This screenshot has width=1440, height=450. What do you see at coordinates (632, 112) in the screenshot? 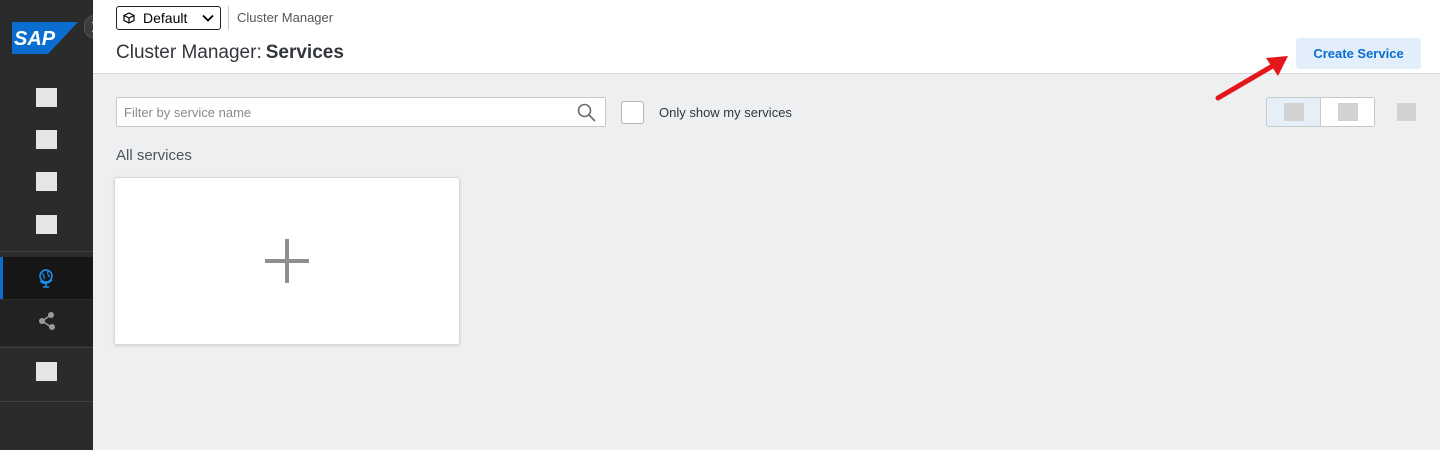
I see `only-mine-checkbox` at bounding box center [632, 112].